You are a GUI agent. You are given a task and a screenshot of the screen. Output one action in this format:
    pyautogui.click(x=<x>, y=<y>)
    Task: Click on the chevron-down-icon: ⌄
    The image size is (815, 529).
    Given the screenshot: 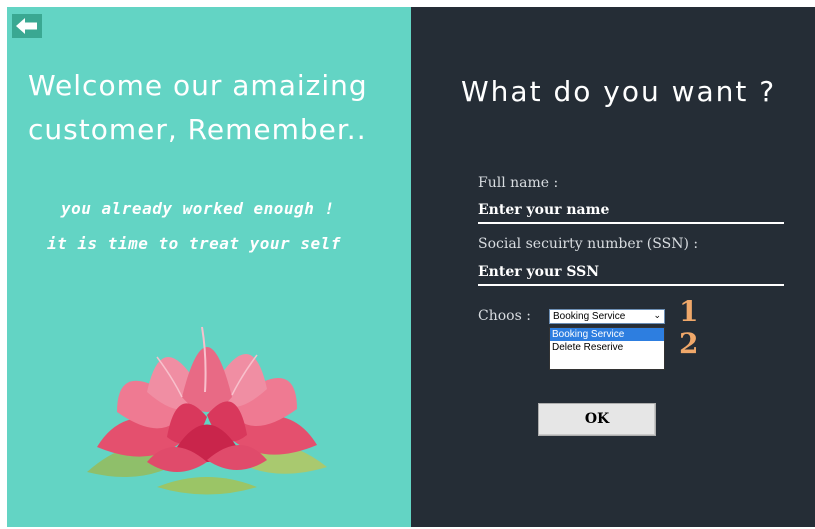 What is the action you would take?
    pyautogui.click(x=657, y=315)
    